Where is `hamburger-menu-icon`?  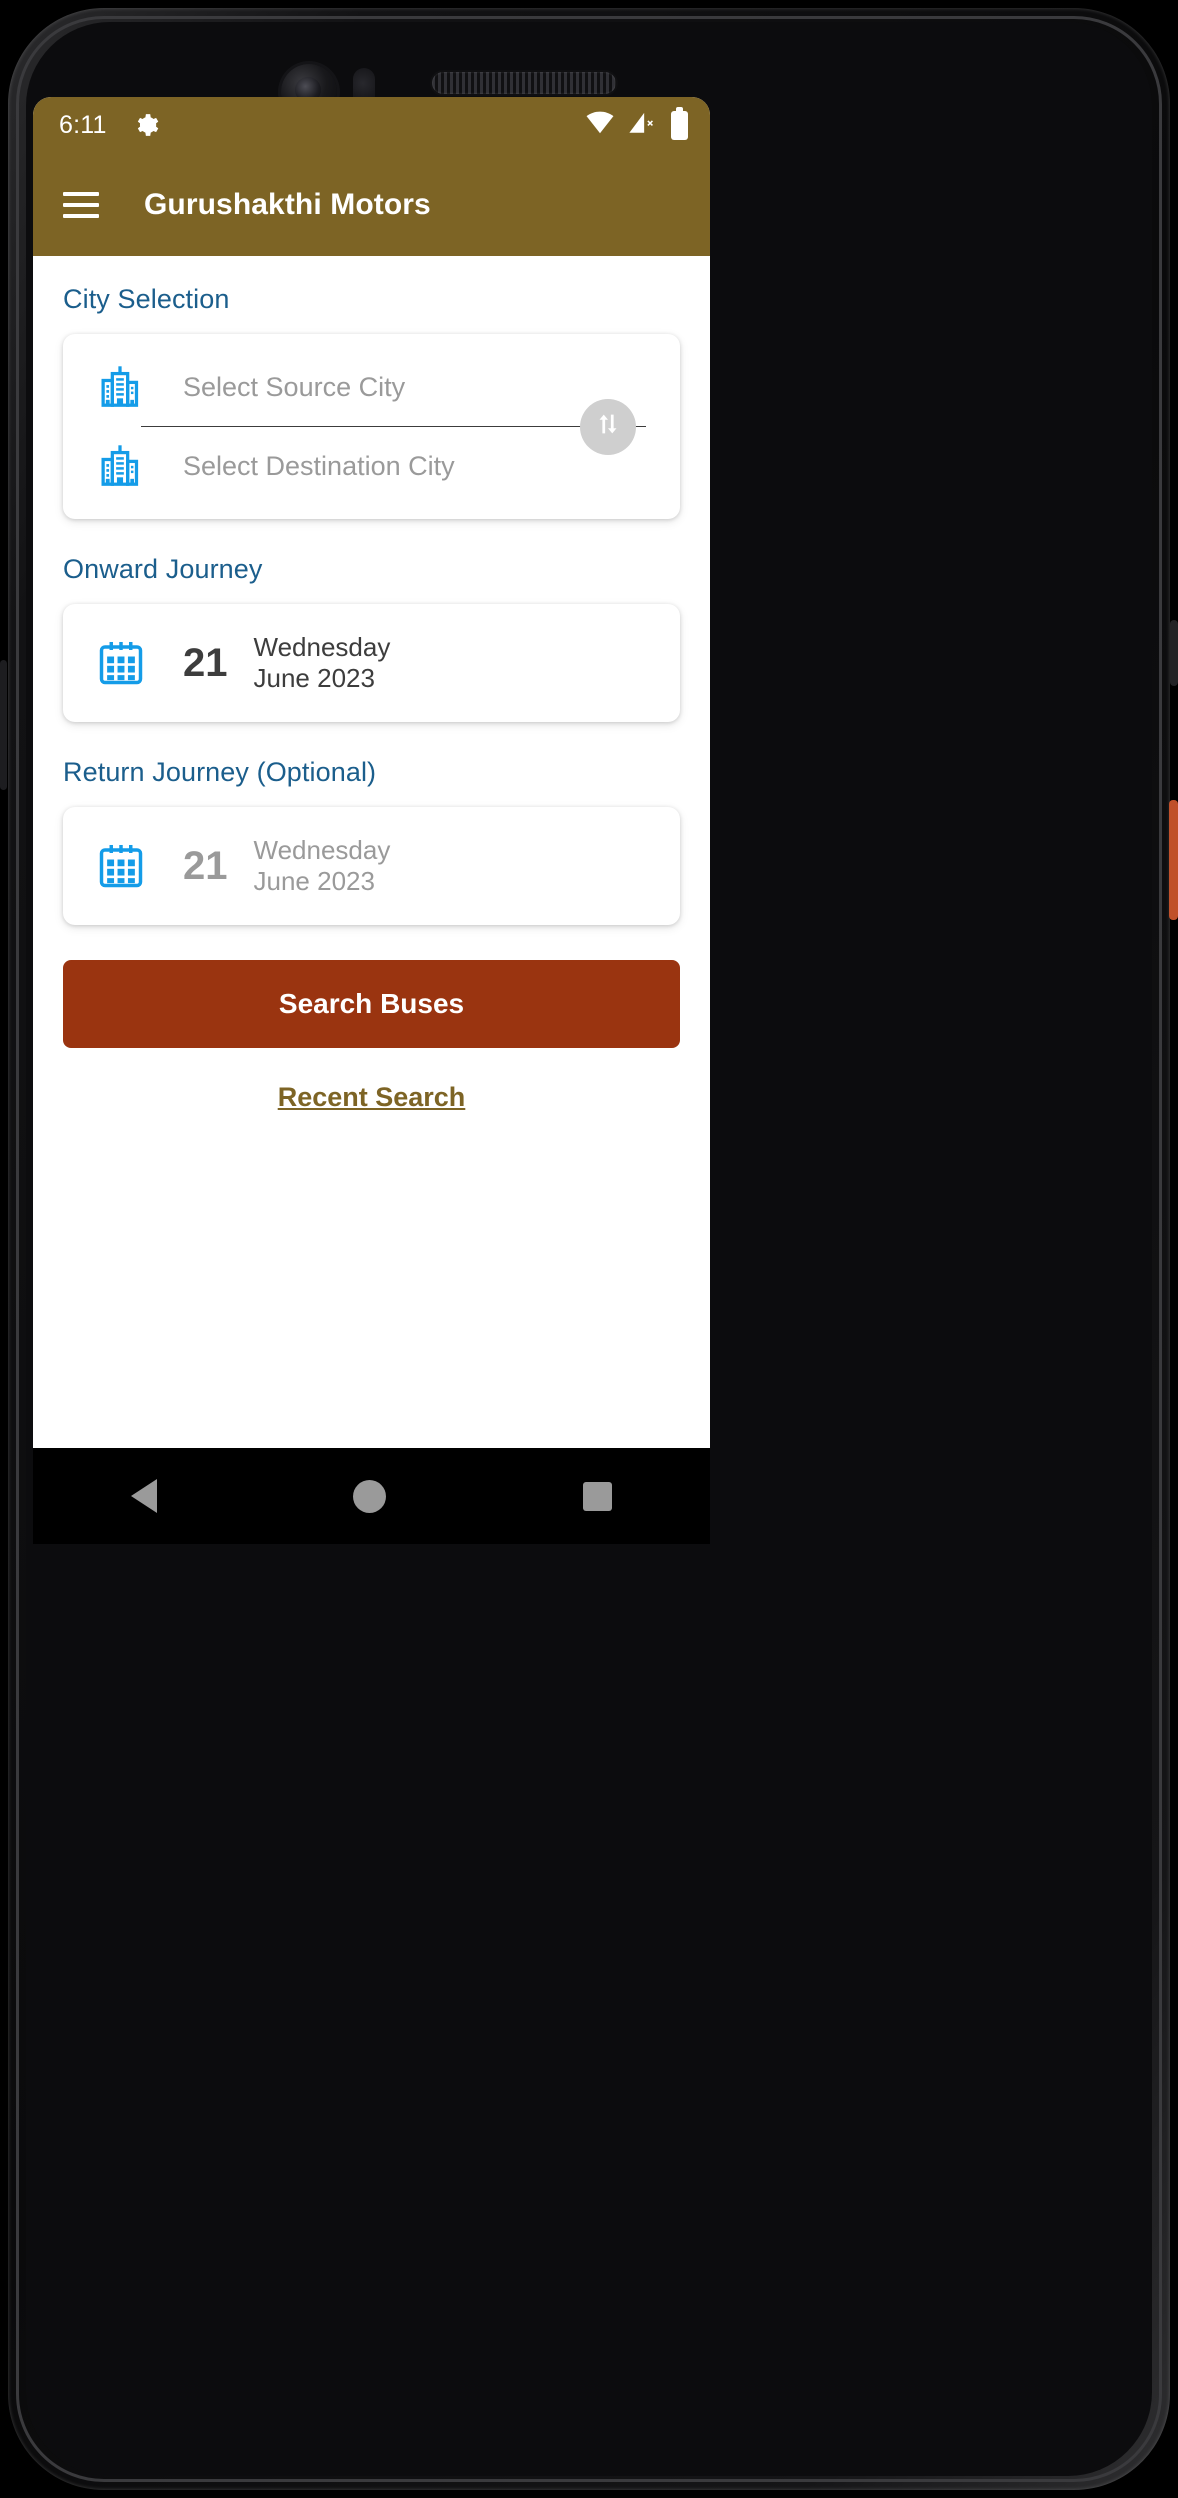 hamburger-menu-icon is located at coordinates (81, 205).